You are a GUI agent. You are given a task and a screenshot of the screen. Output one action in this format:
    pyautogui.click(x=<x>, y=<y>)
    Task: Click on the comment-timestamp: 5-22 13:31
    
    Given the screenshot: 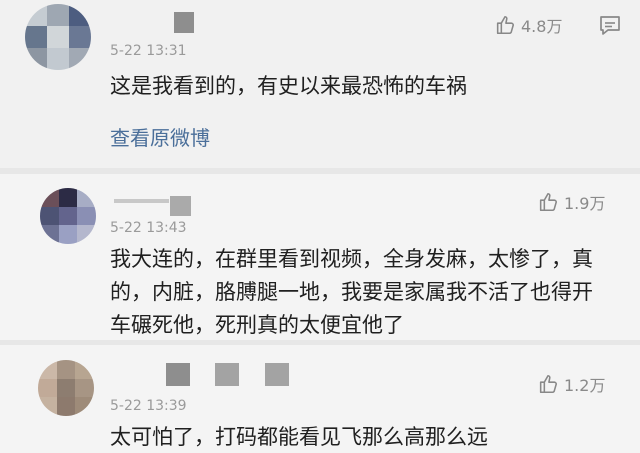 What is the action you would take?
    pyautogui.click(x=148, y=51)
    